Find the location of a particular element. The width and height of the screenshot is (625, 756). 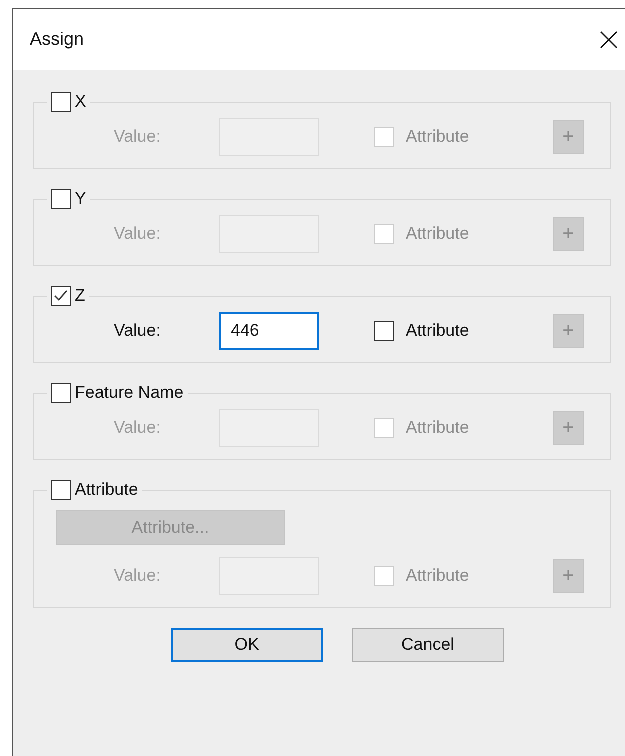

dialog-button: Cancel is located at coordinates (428, 645).